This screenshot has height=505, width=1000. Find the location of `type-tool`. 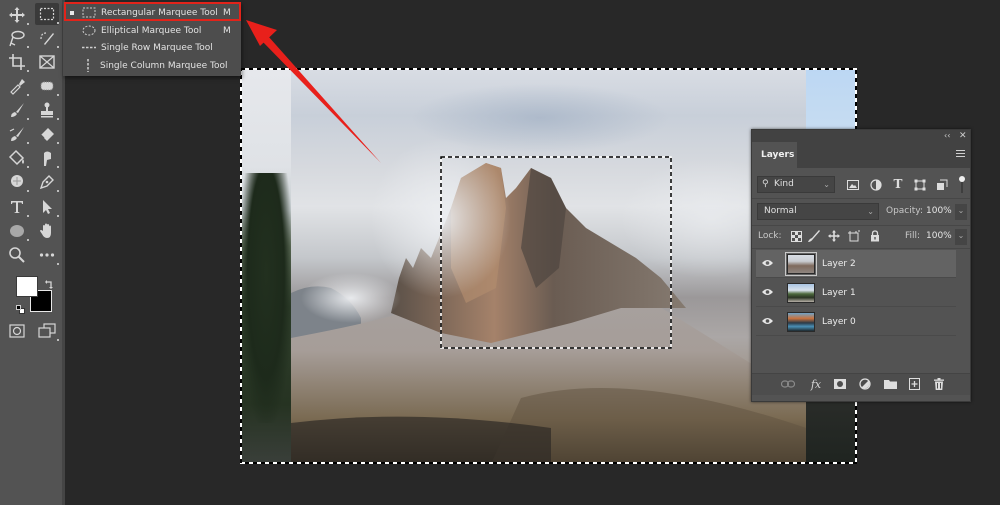

type-tool is located at coordinates (17, 207).